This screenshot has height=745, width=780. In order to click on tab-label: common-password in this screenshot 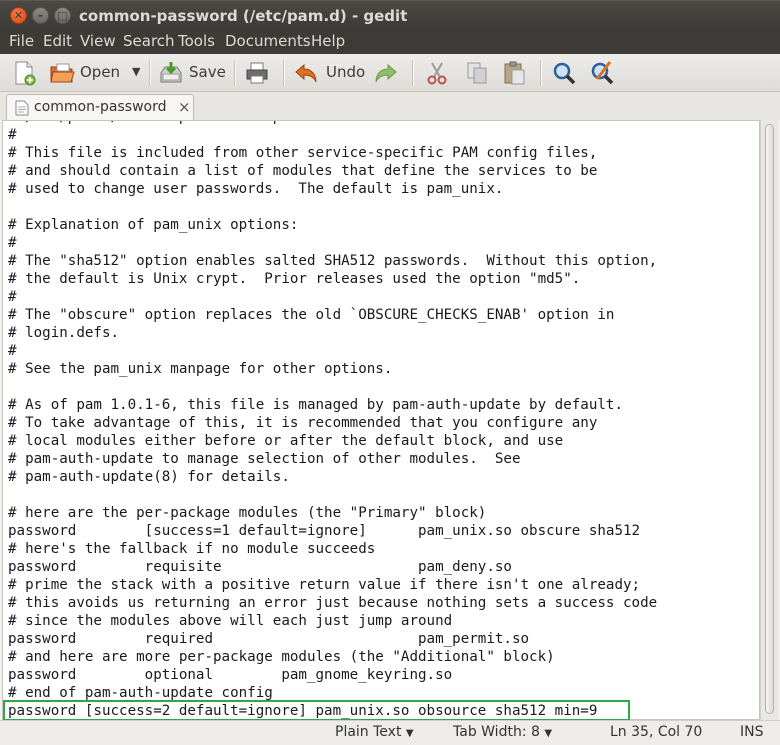, I will do `click(100, 107)`.